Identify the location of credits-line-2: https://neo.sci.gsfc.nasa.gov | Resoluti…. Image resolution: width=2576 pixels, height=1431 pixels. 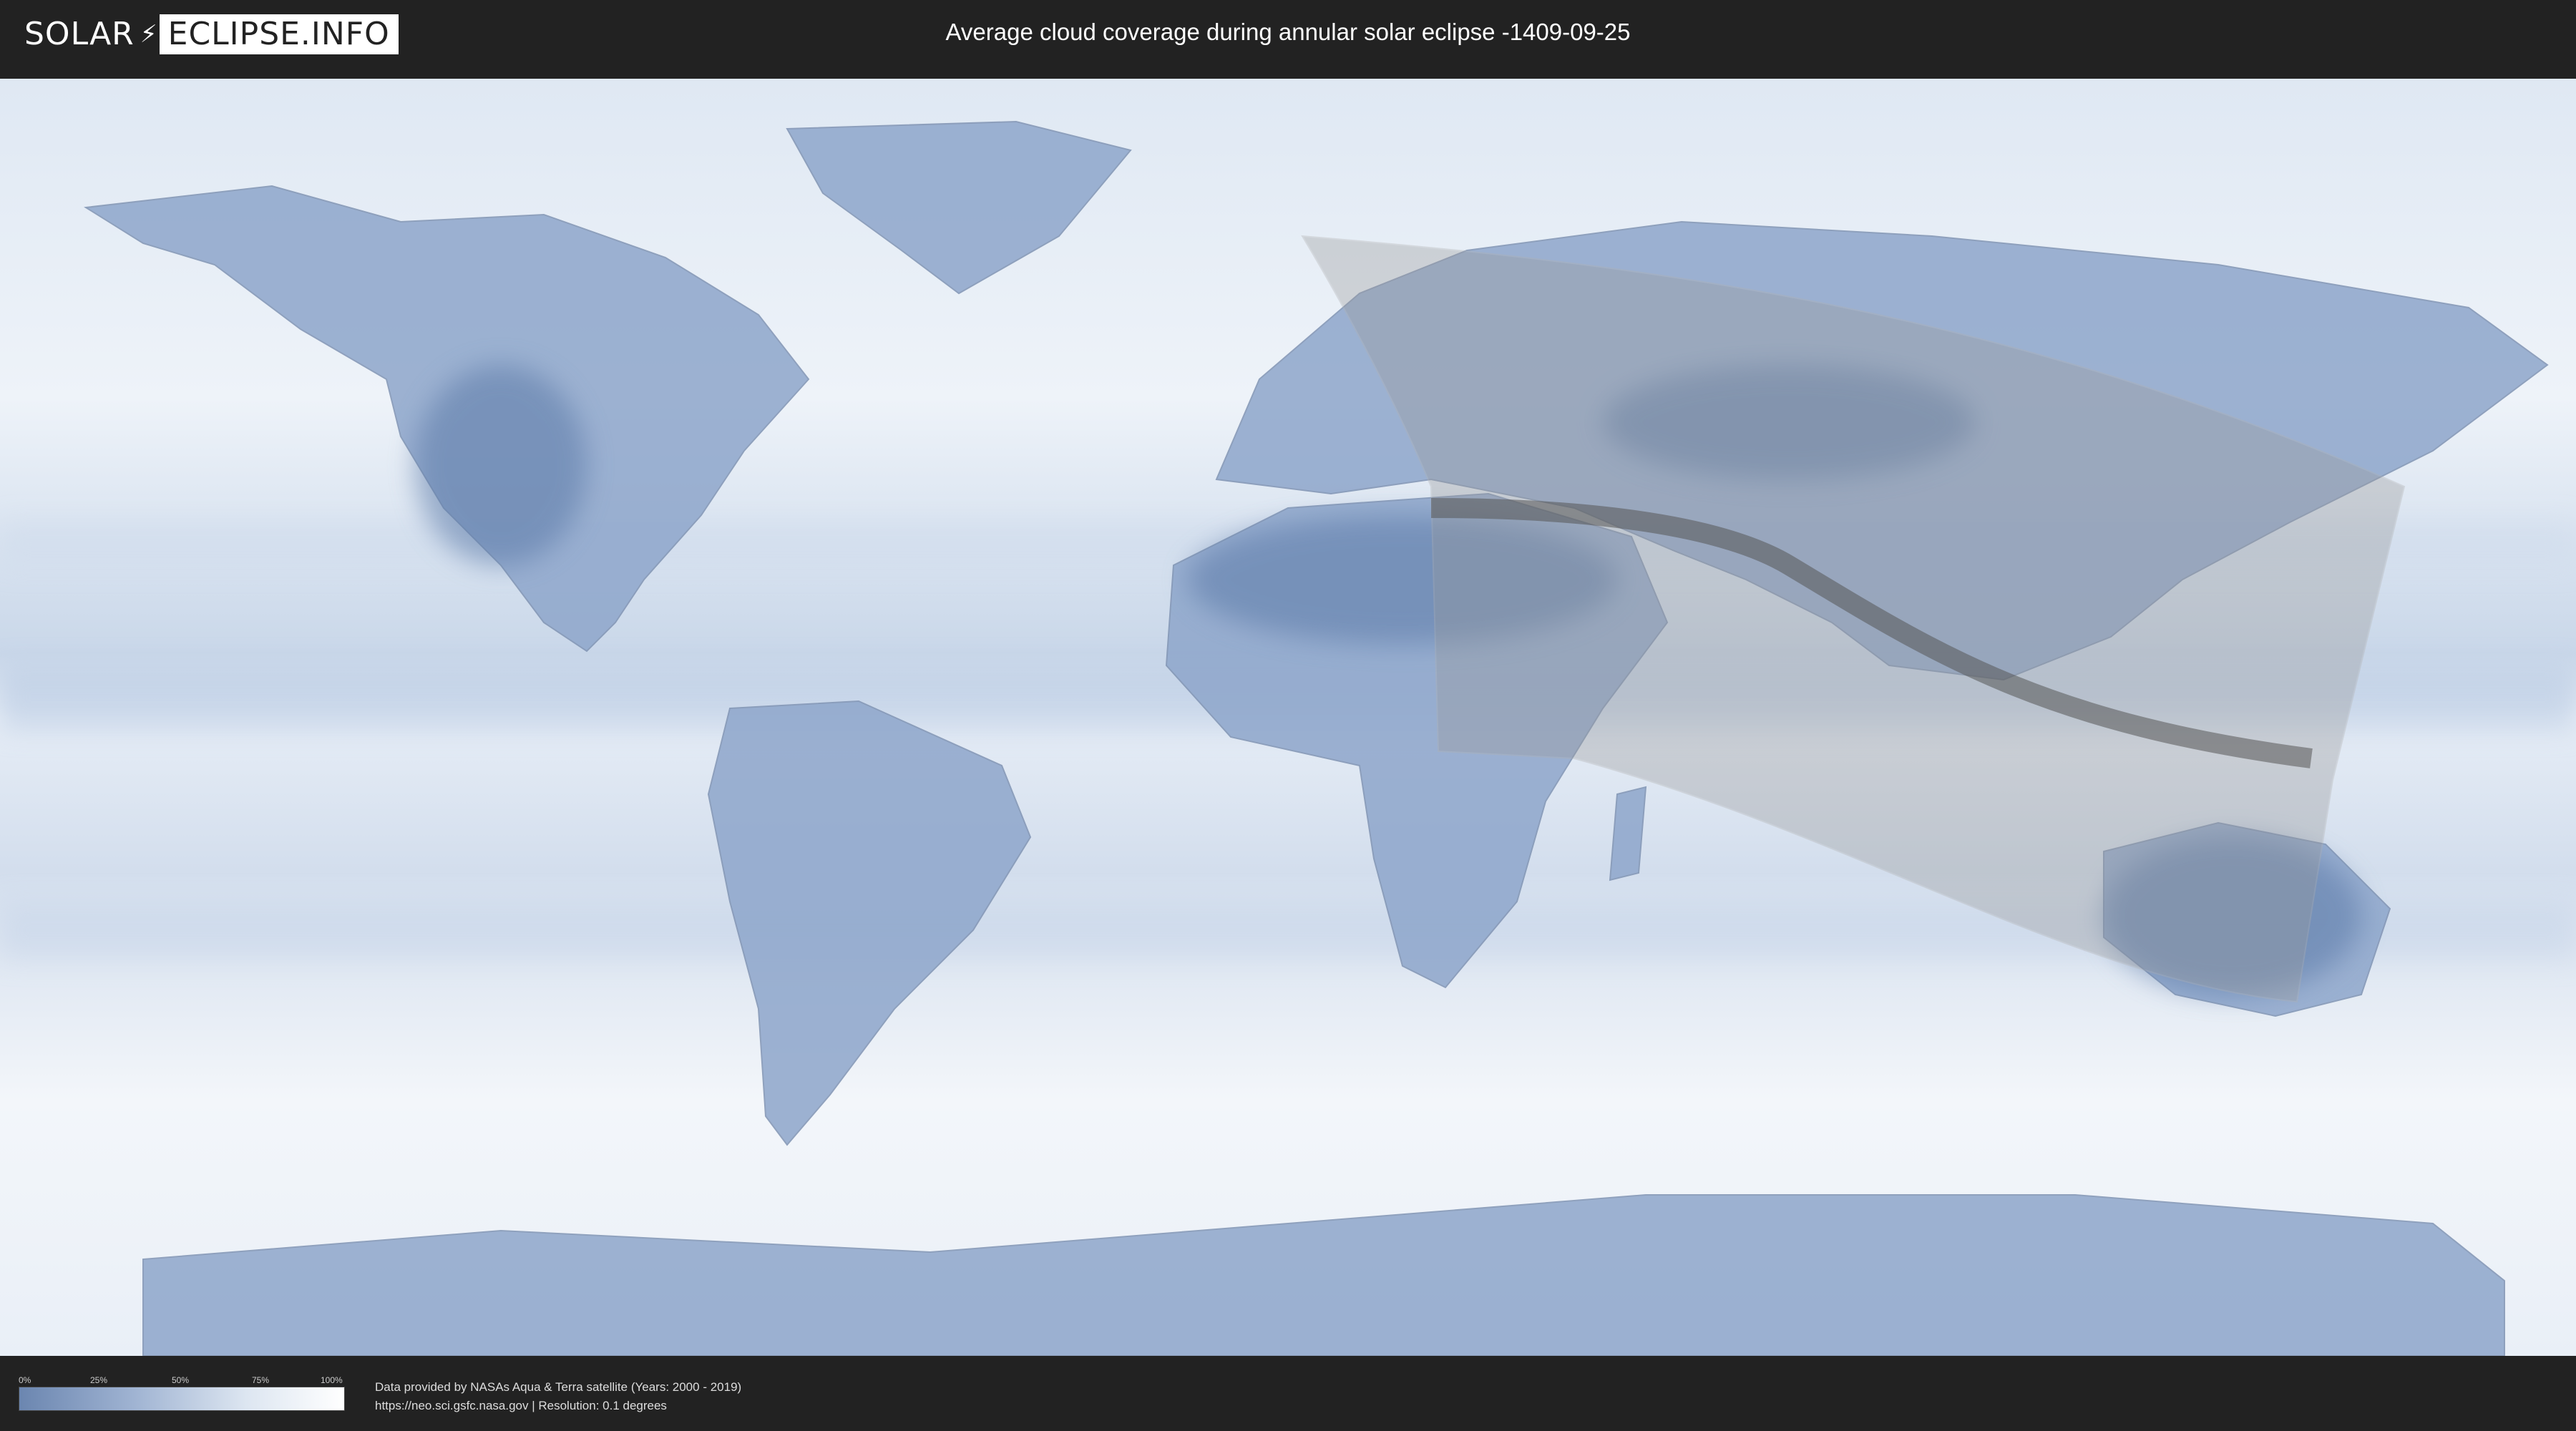
(558, 1406).